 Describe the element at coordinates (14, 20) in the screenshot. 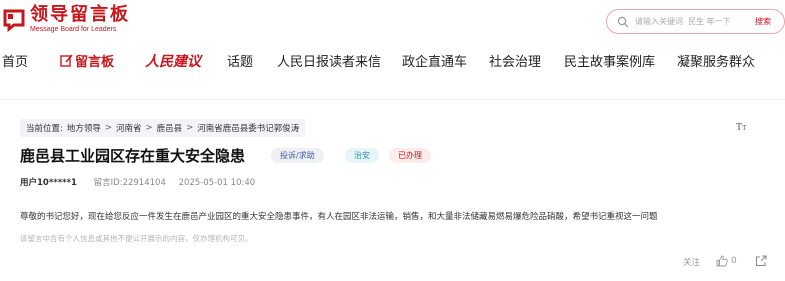

I see `logo-icon` at that location.